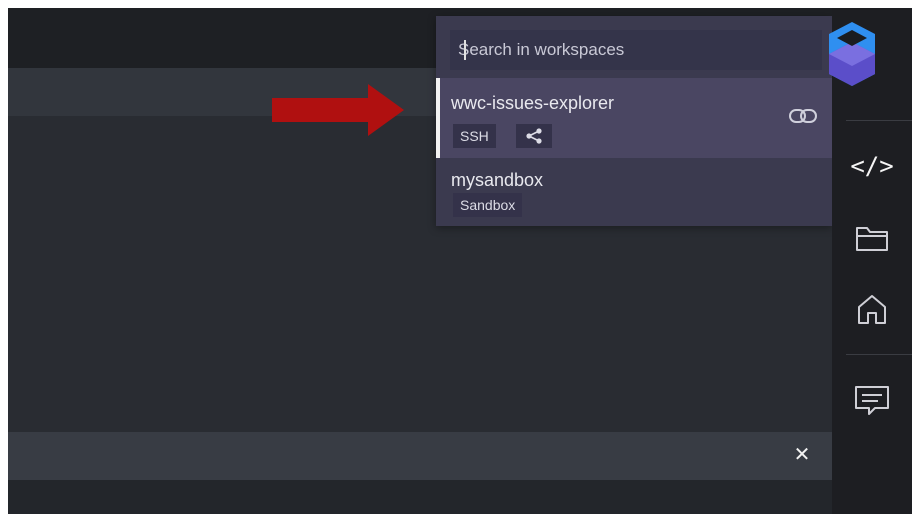  What do you see at coordinates (338, 110) in the screenshot?
I see `red-arrow-icon` at bounding box center [338, 110].